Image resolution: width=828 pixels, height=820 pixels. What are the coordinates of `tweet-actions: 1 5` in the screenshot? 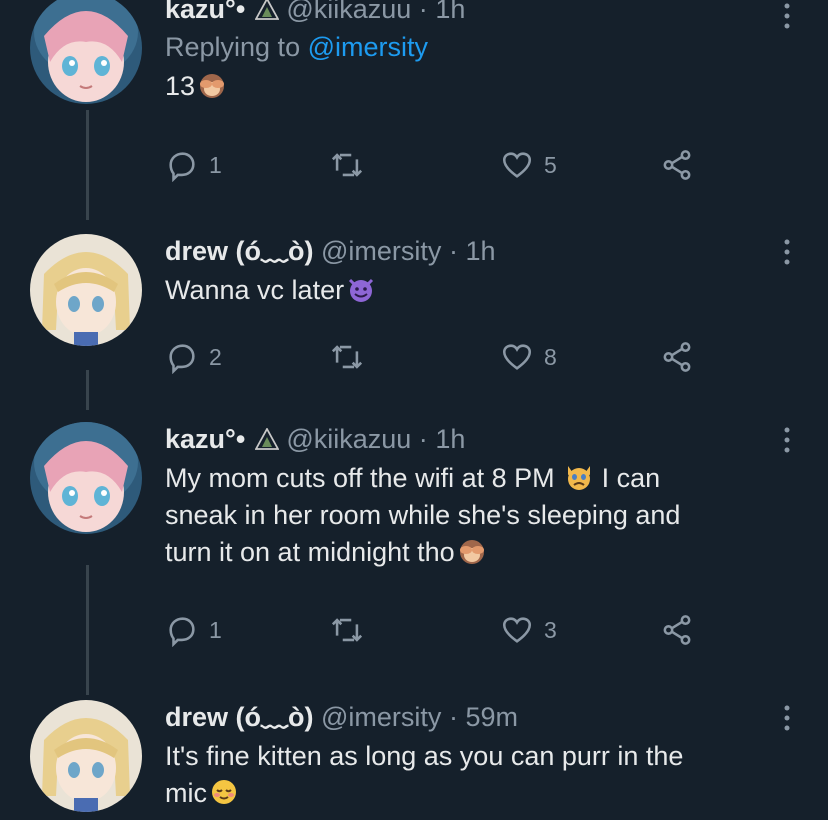 It's located at (445, 165).